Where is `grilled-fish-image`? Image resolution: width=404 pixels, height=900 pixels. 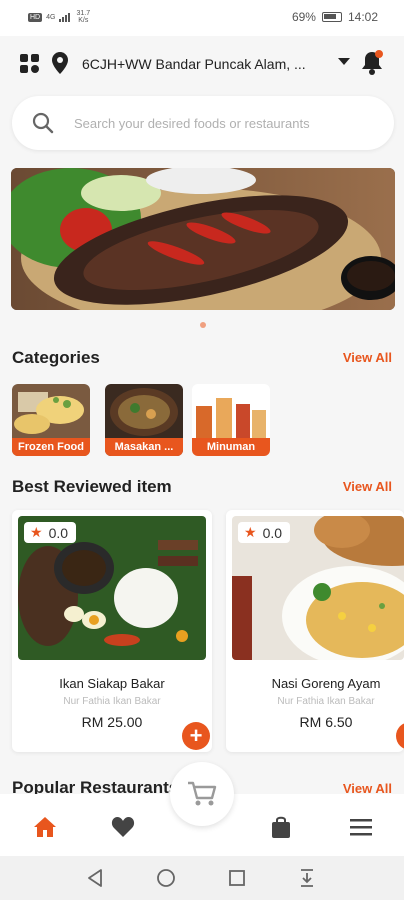 grilled-fish-image is located at coordinates (203, 239).